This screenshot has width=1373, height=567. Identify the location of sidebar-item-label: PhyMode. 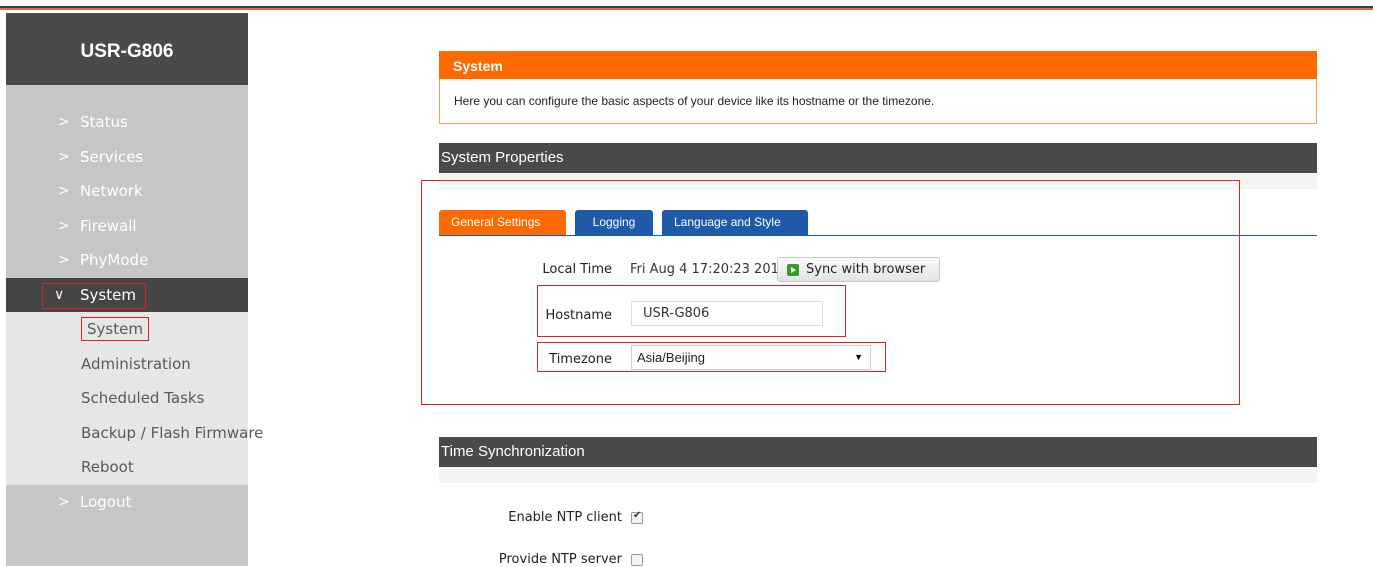
(114, 260).